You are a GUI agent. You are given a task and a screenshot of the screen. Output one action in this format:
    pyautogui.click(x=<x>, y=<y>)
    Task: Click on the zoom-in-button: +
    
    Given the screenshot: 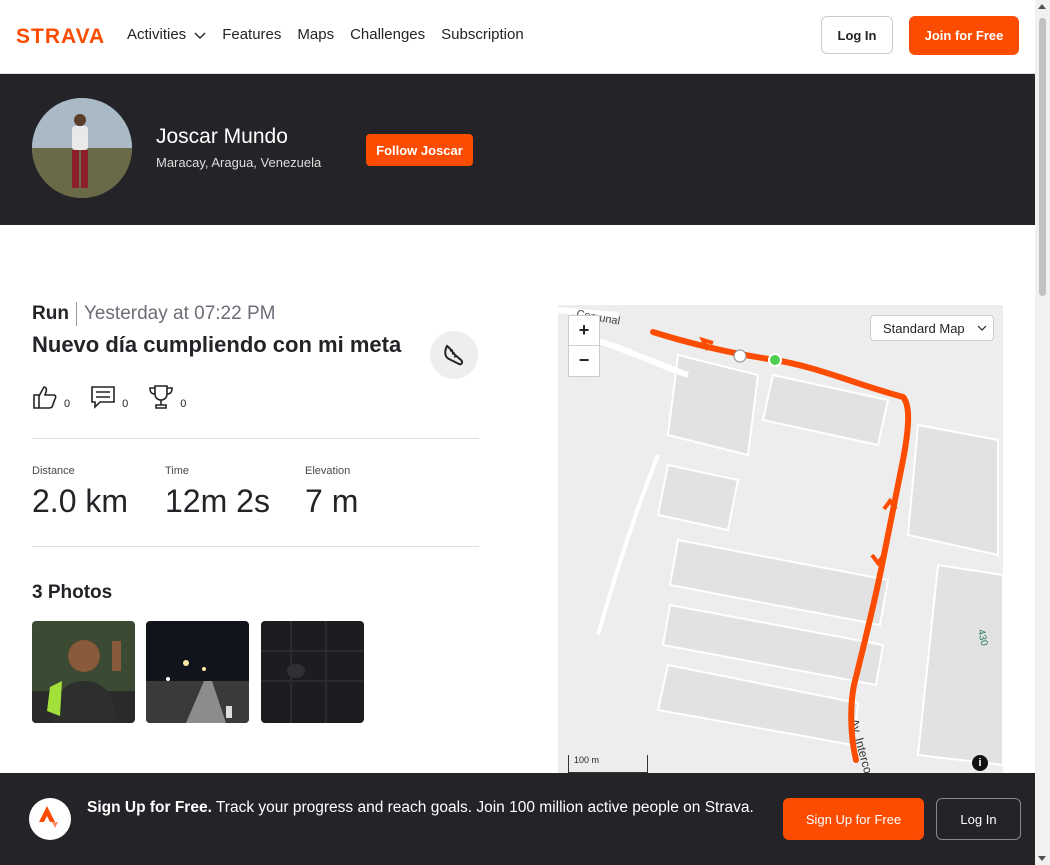 What is the action you would take?
    pyautogui.click(x=584, y=330)
    